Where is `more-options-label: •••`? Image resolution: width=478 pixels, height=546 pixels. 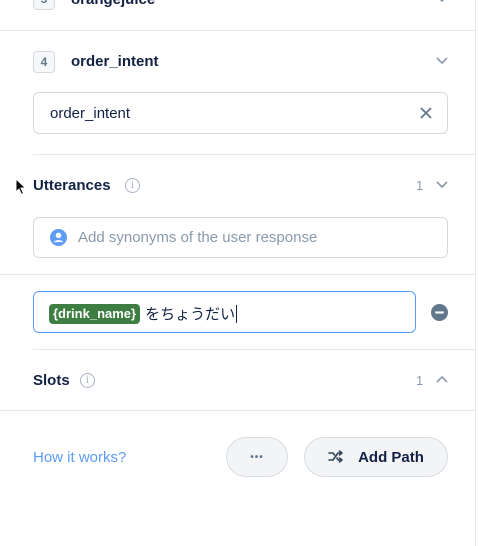 more-options-label: ••• is located at coordinates (257, 457).